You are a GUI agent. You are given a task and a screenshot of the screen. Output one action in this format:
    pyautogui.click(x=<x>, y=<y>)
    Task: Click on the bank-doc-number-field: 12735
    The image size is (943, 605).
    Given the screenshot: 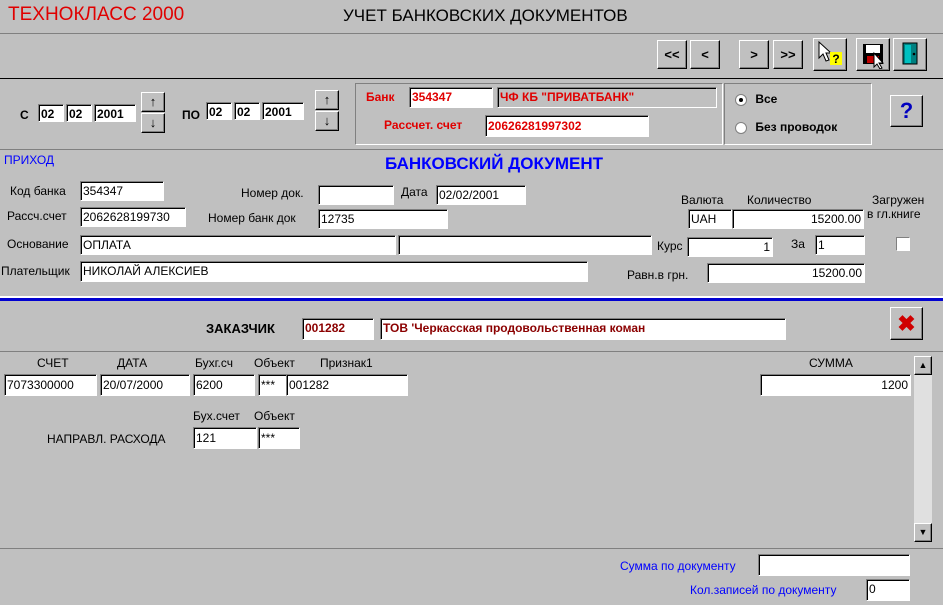 What is the action you would take?
    pyautogui.click(x=383, y=219)
    